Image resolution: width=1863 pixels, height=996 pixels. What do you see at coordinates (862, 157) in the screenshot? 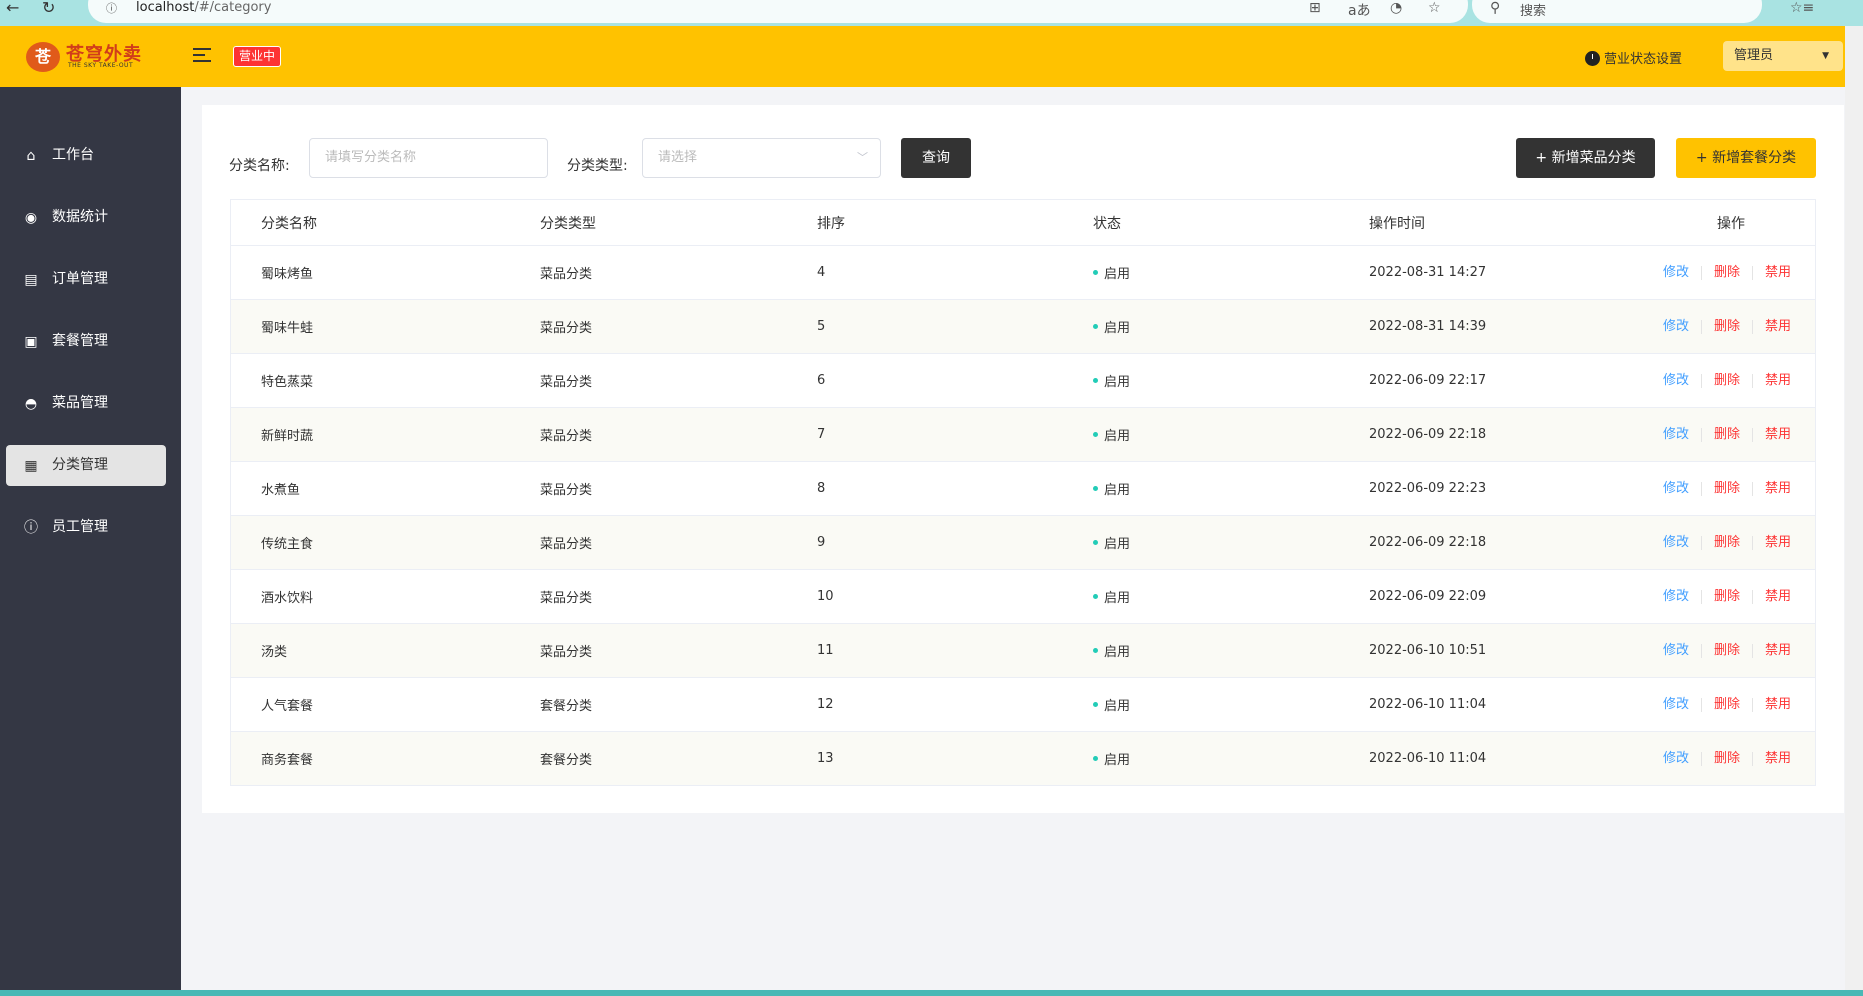
I see `chevron-down-icon: ﹀` at bounding box center [862, 157].